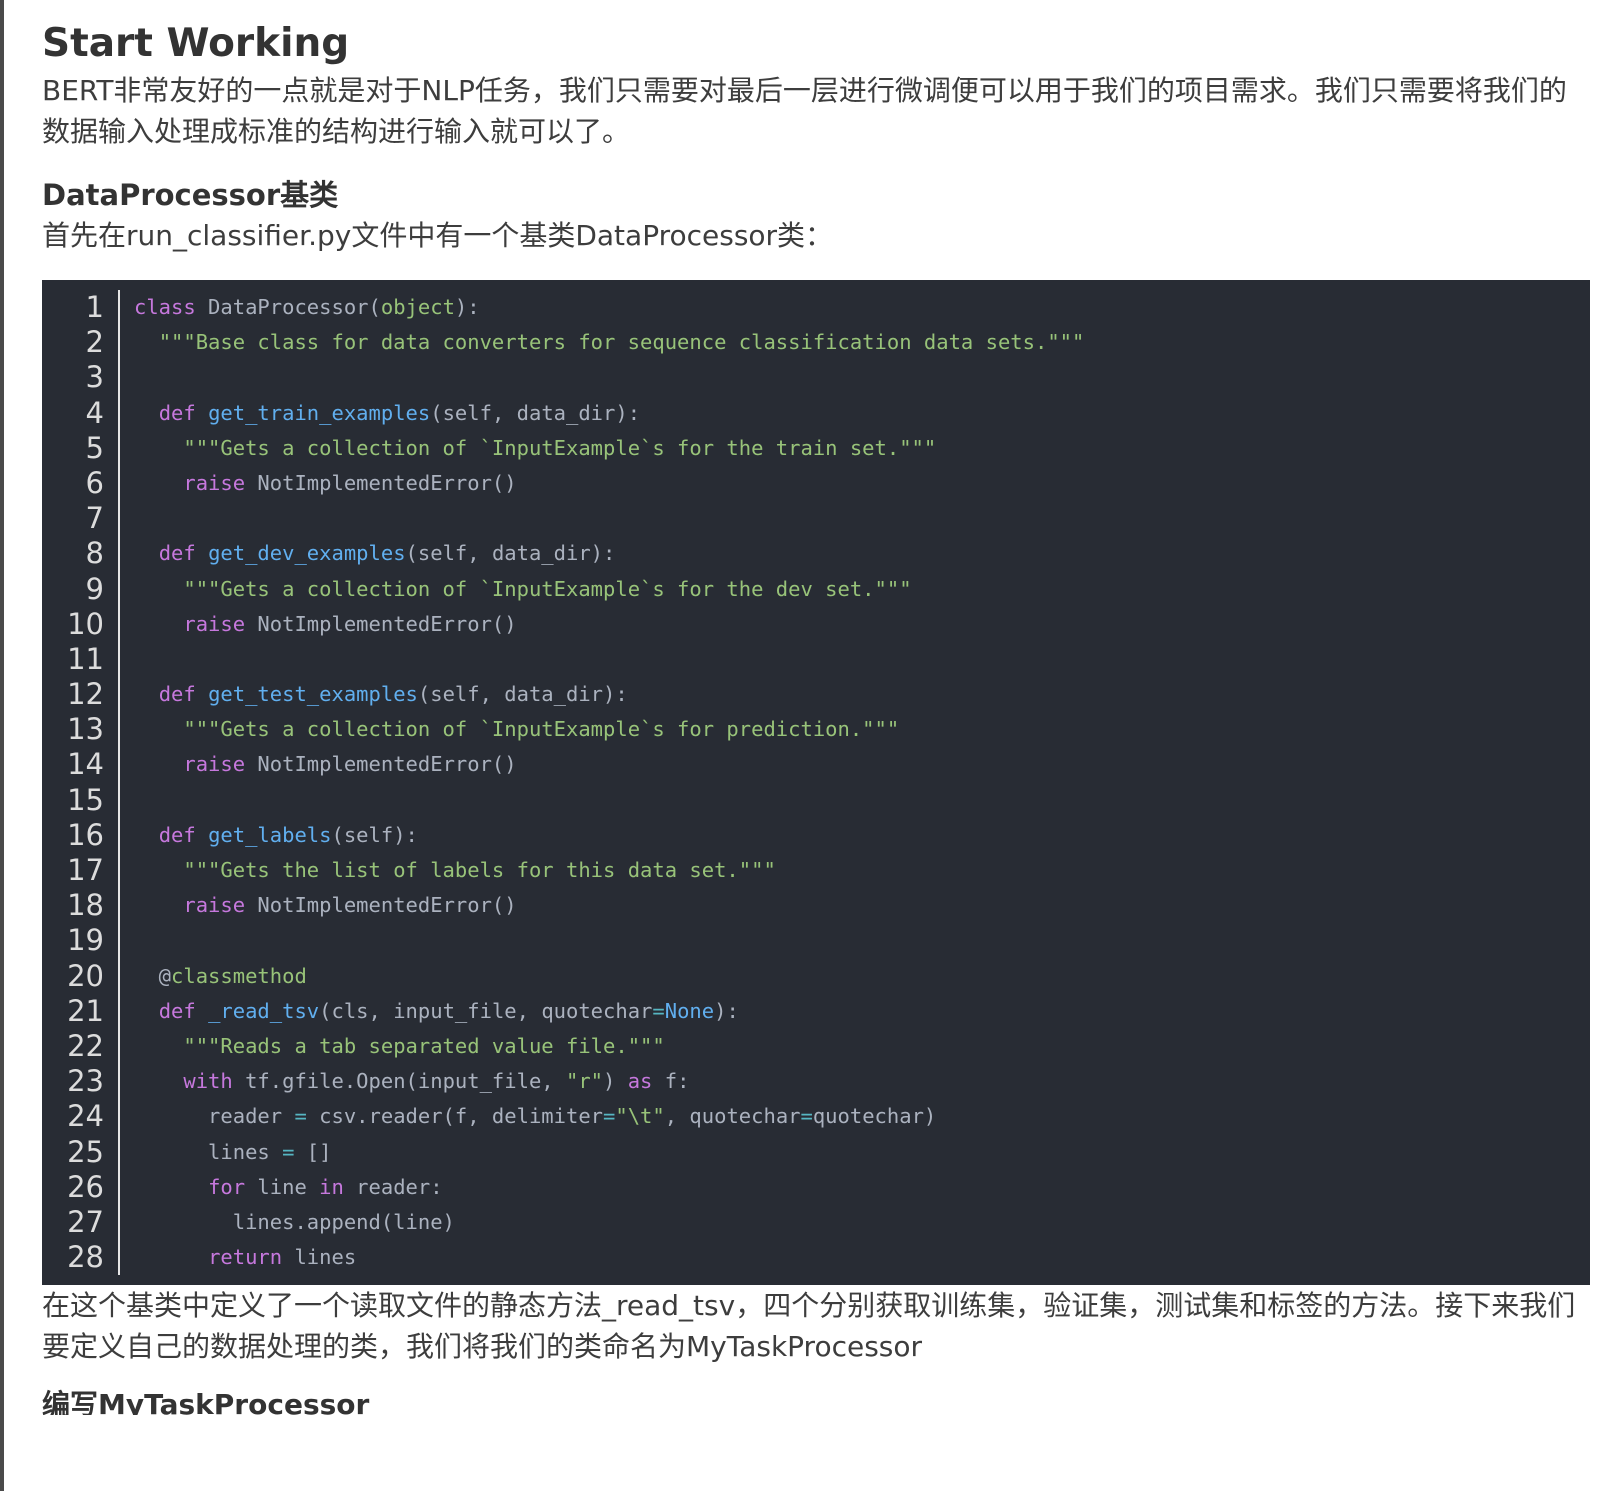  What do you see at coordinates (862, 694) in the screenshot?
I see `code-line: def get_test_examples(self, data_dir):` at bounding box center [862, 694].